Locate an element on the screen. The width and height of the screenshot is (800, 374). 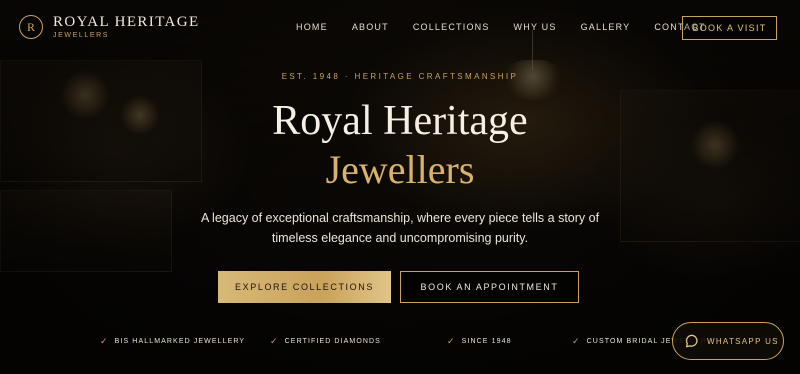
brand-logo: R ROYAL HERITAGE JEWELLERS is located at coordinates (109, 27).